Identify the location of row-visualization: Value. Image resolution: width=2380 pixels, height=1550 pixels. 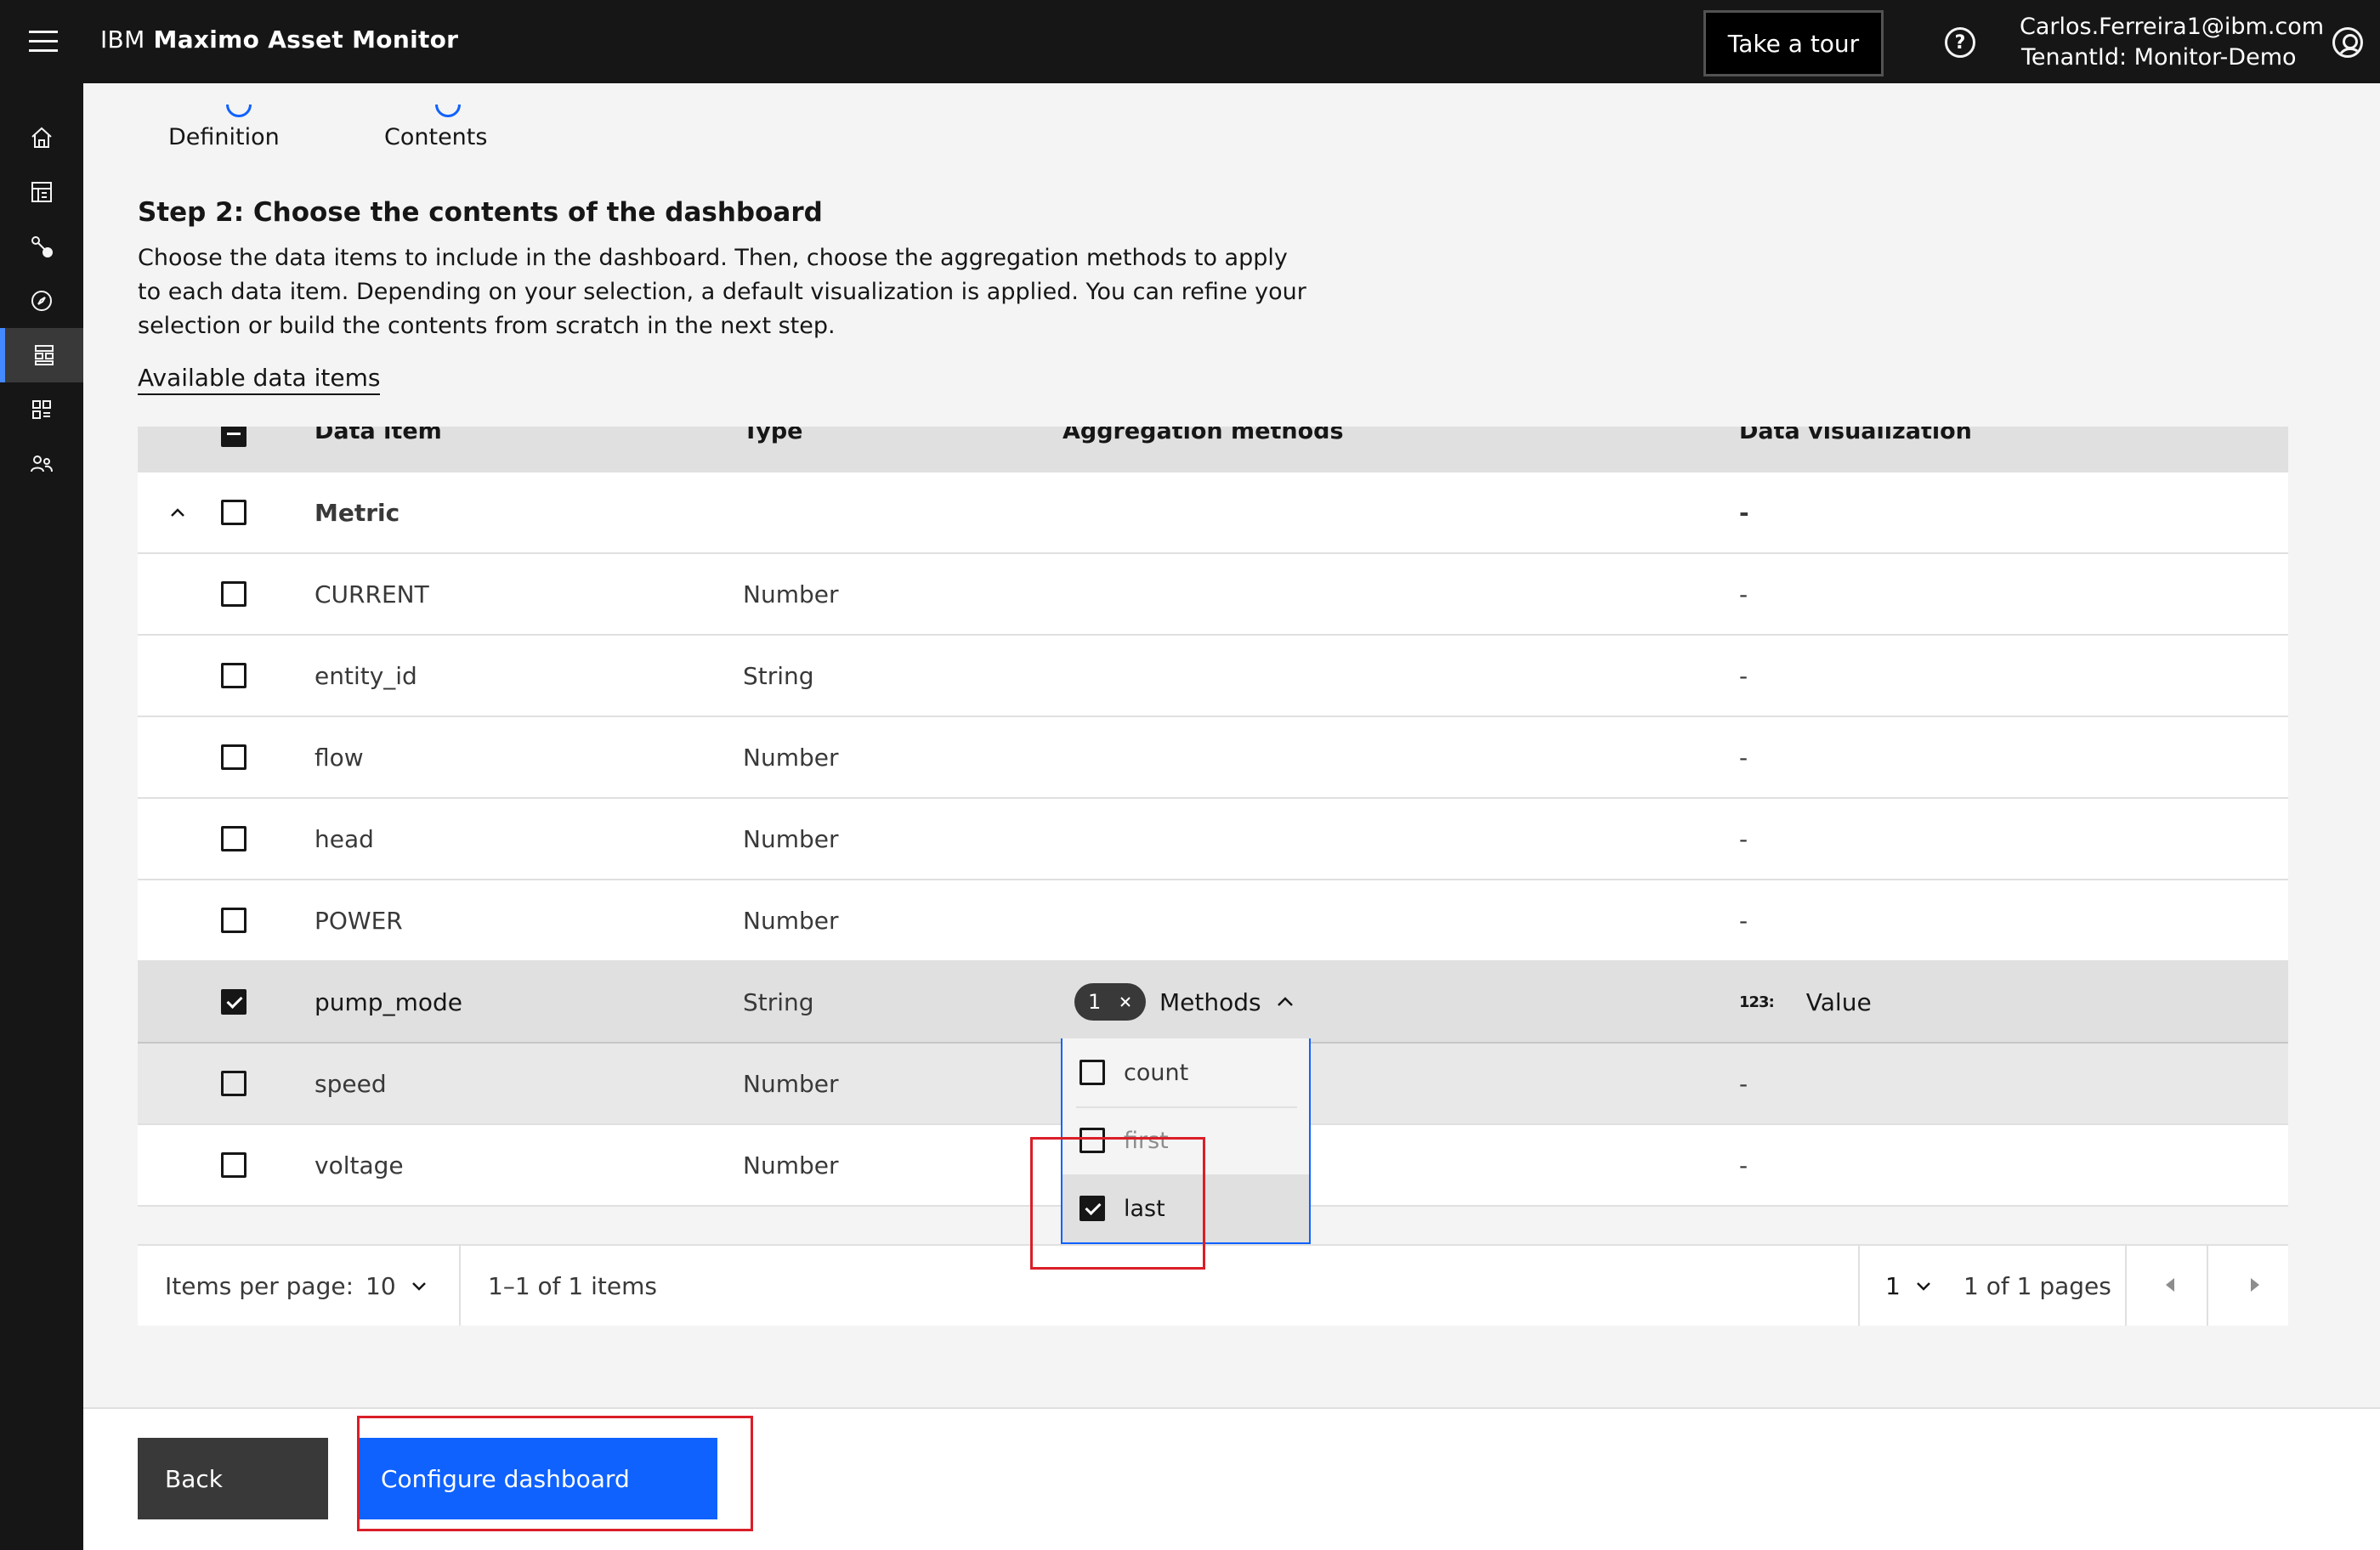
(1838, 1001).